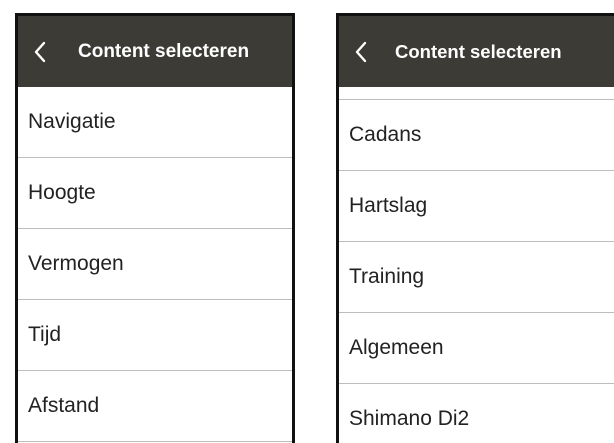 The width and height of the screenshot is (614, 443). Describe the element at coordinates (387, 276) in the screenshot. I see `list-item-label: Training` at that location.